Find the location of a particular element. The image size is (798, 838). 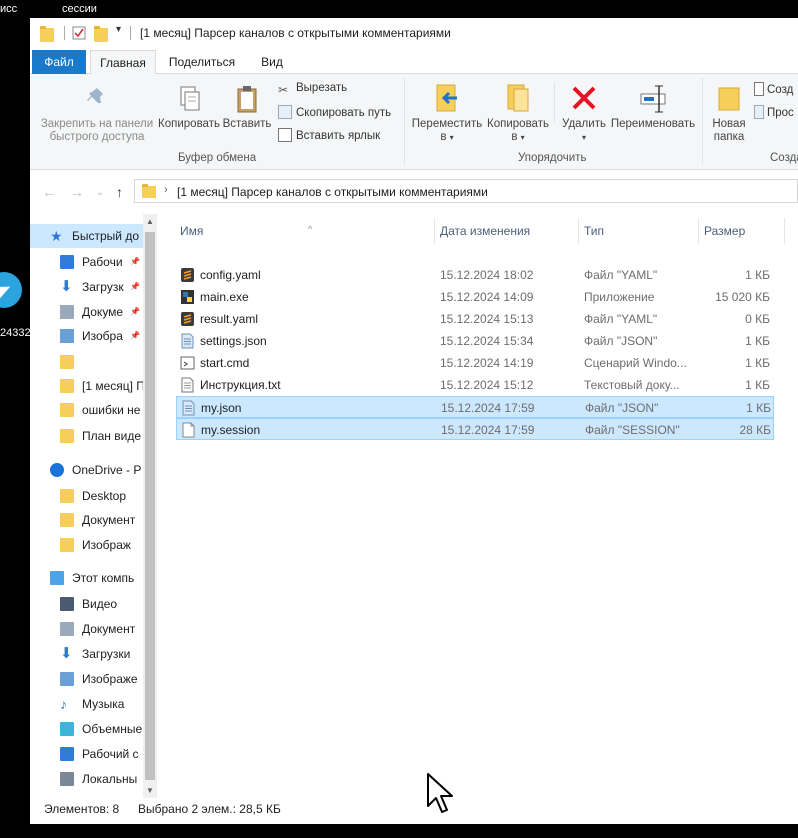

new-folder-icon is located at coordinates (101, 34).